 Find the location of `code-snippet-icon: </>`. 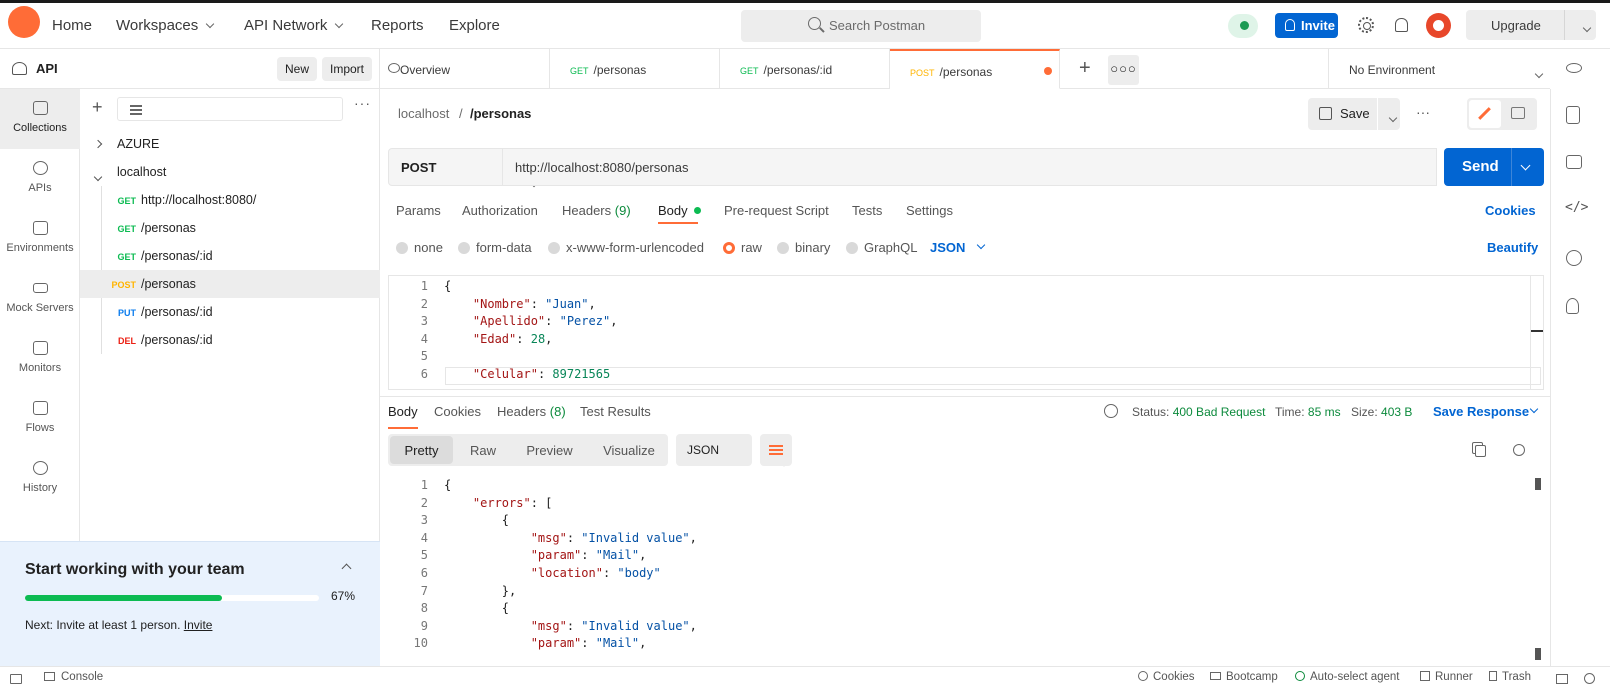

code-snippet-icon: </> is located at coordinates (1576, 207).